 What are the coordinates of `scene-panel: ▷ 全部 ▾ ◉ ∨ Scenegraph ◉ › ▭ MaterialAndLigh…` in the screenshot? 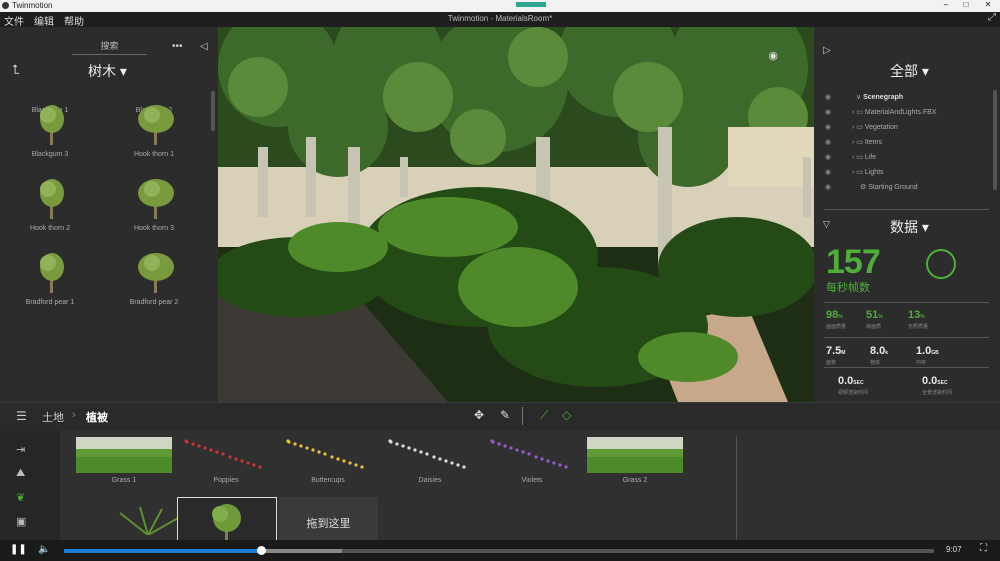 It's located at (907, 214).